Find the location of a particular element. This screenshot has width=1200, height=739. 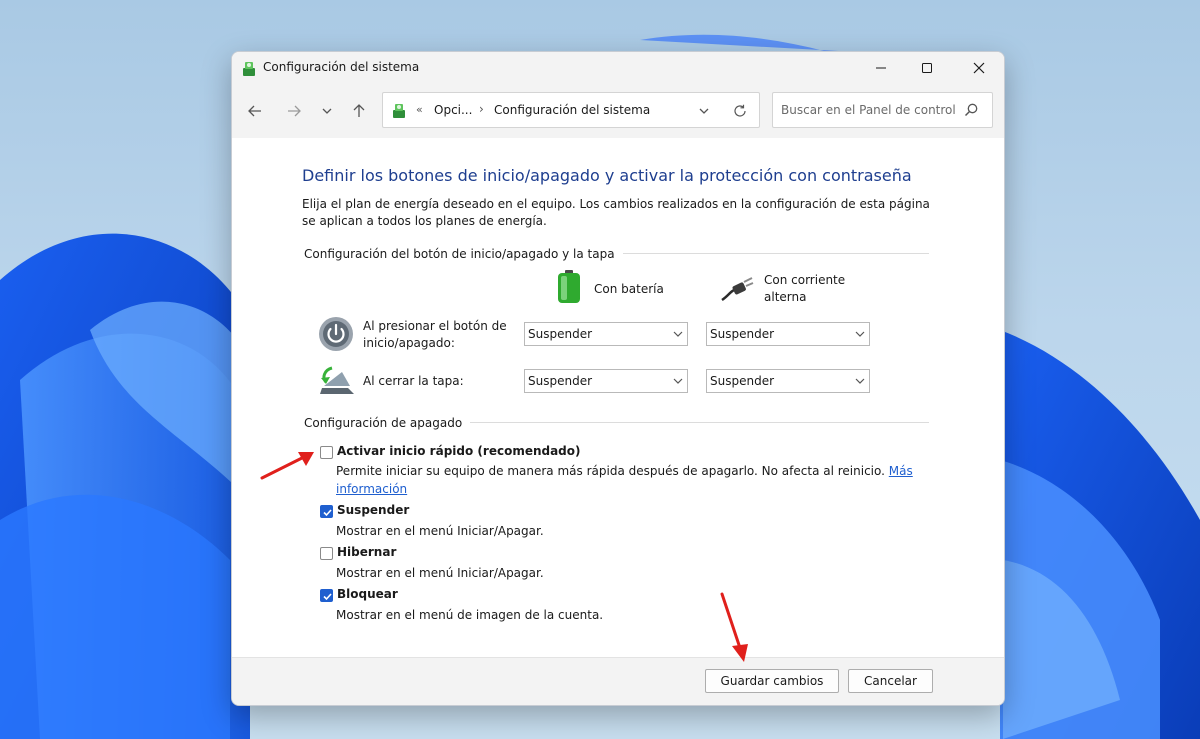

sleep-description: Mostrar en el menú Iniciar/Apagar. is located at coordinates (440, 531).